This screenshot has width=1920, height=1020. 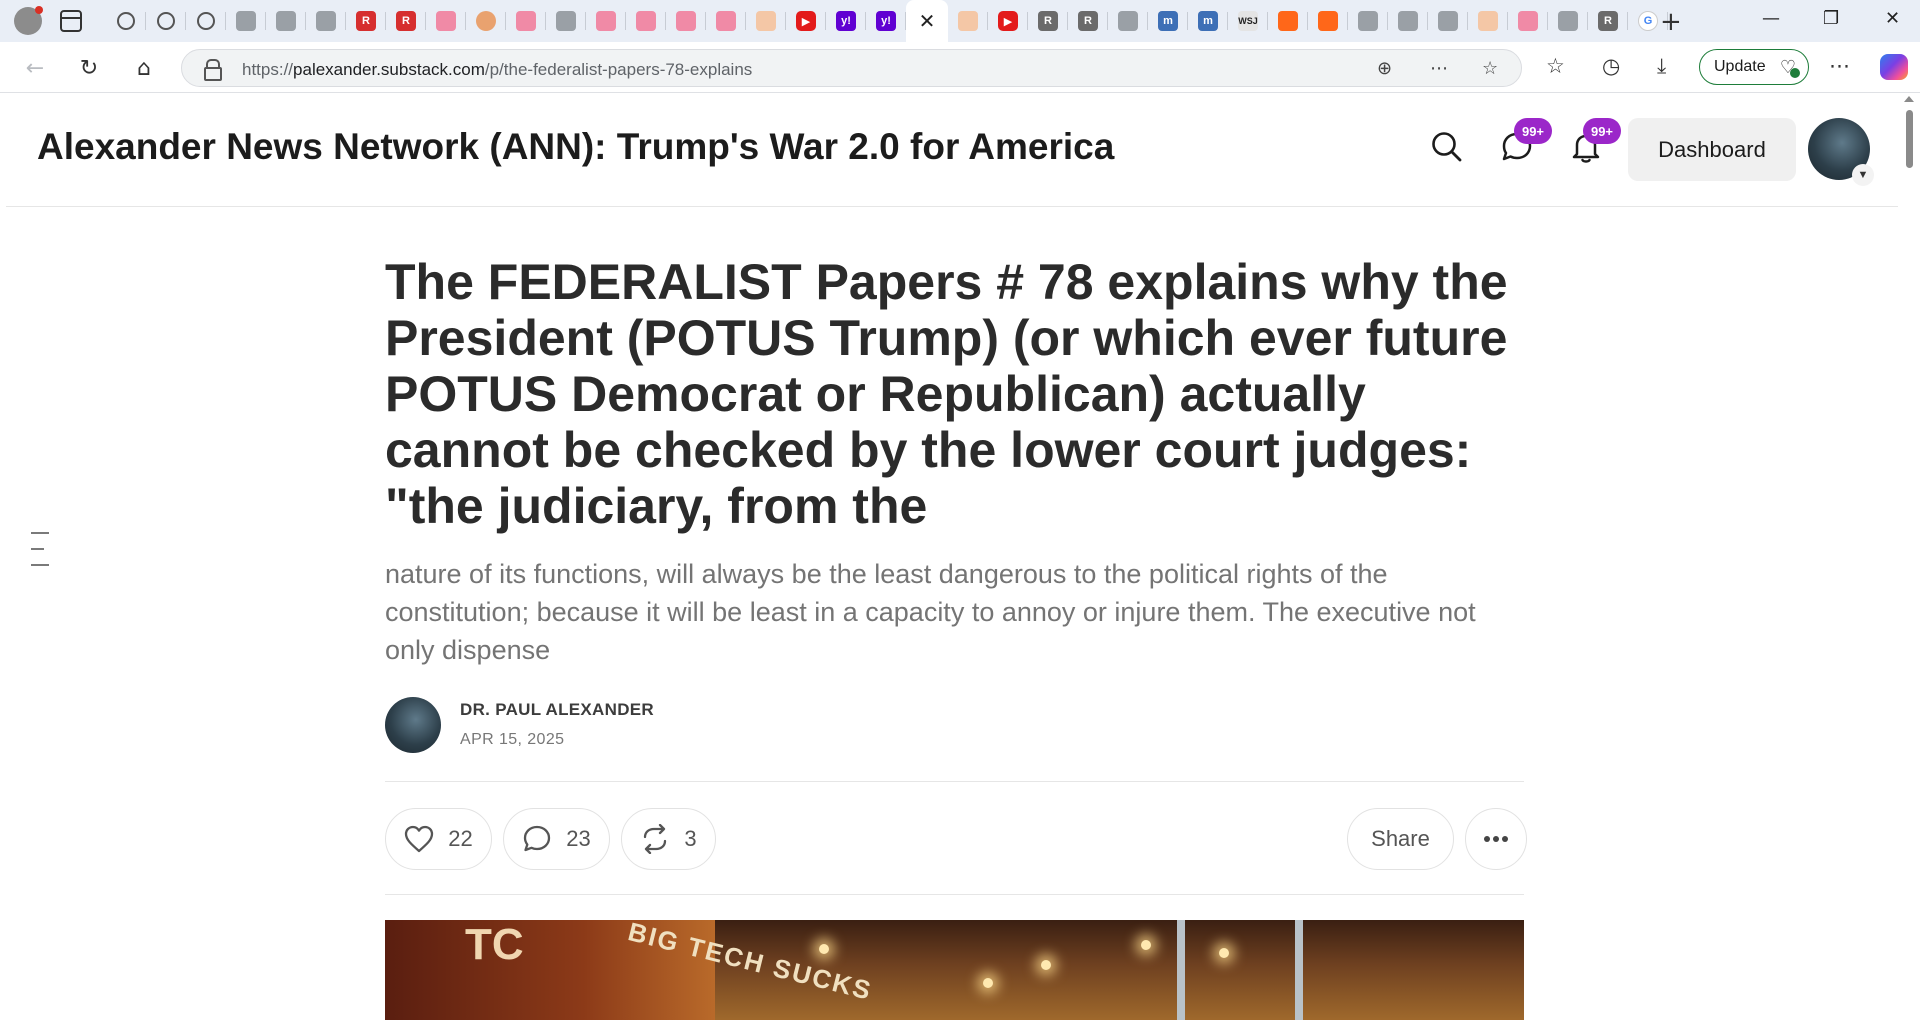 What do you see at coordinates (1595, 141) in the screenshot?
I see `notifications-button: 99+` at bounding box center [1595, 141].